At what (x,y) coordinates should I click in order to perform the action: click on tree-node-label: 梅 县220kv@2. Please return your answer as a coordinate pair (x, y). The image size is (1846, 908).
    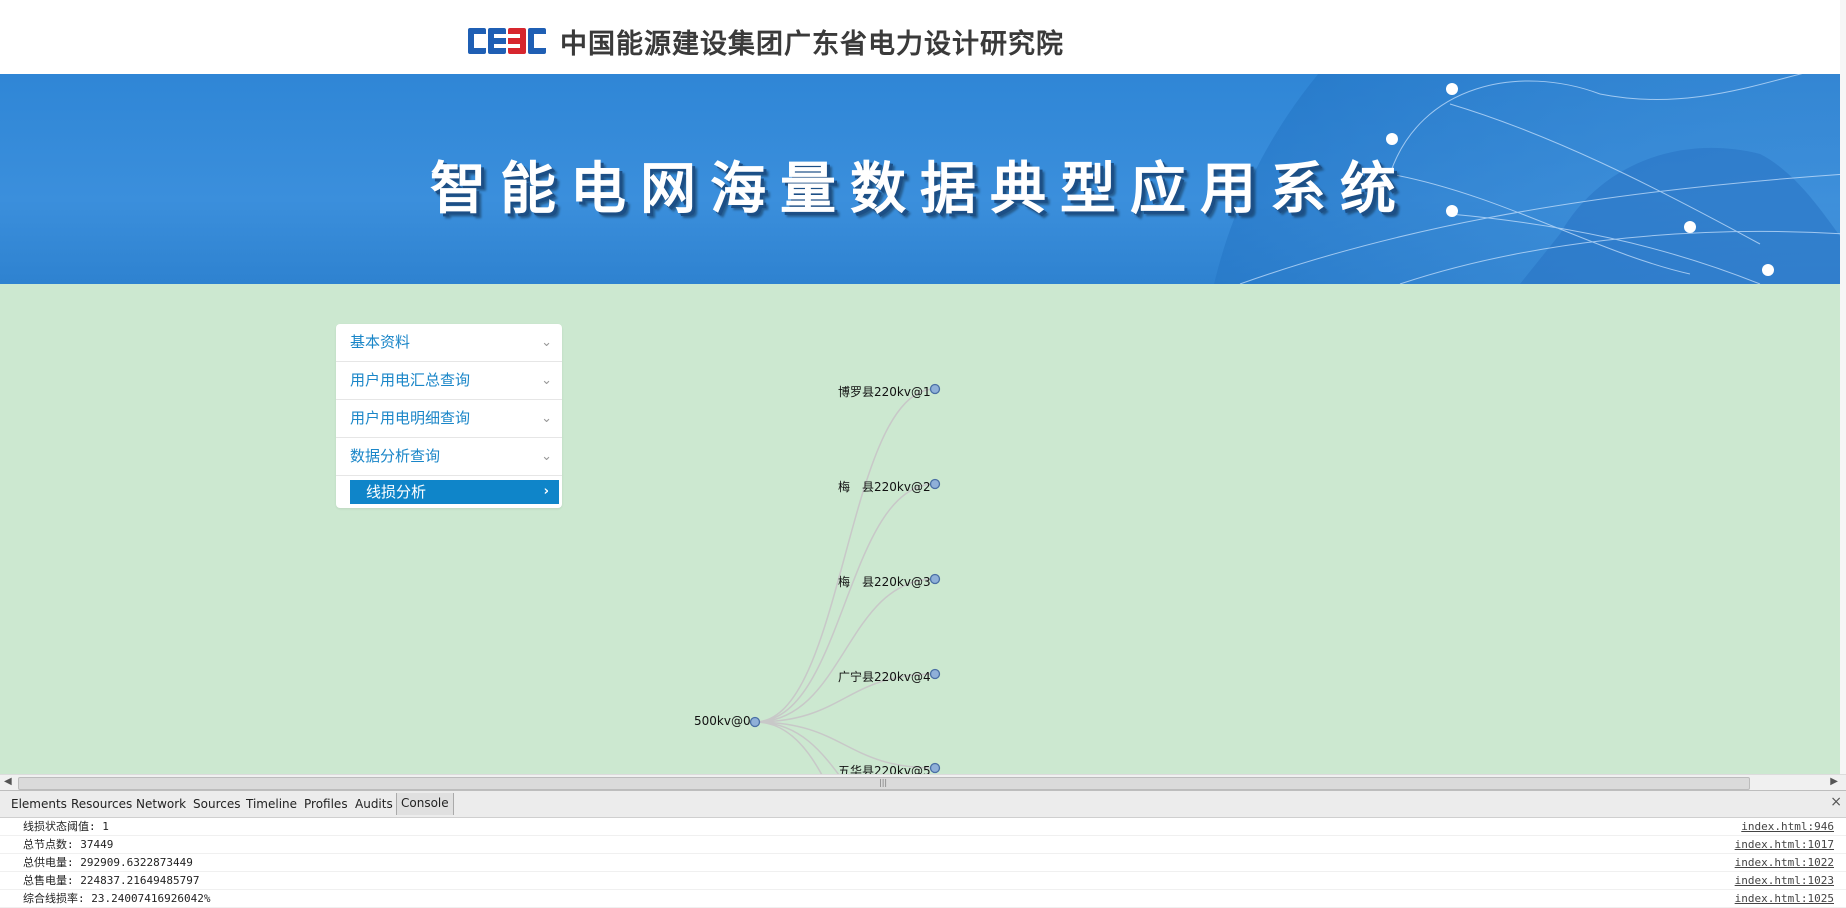
    Looking at the image, I should click on (884, 486).